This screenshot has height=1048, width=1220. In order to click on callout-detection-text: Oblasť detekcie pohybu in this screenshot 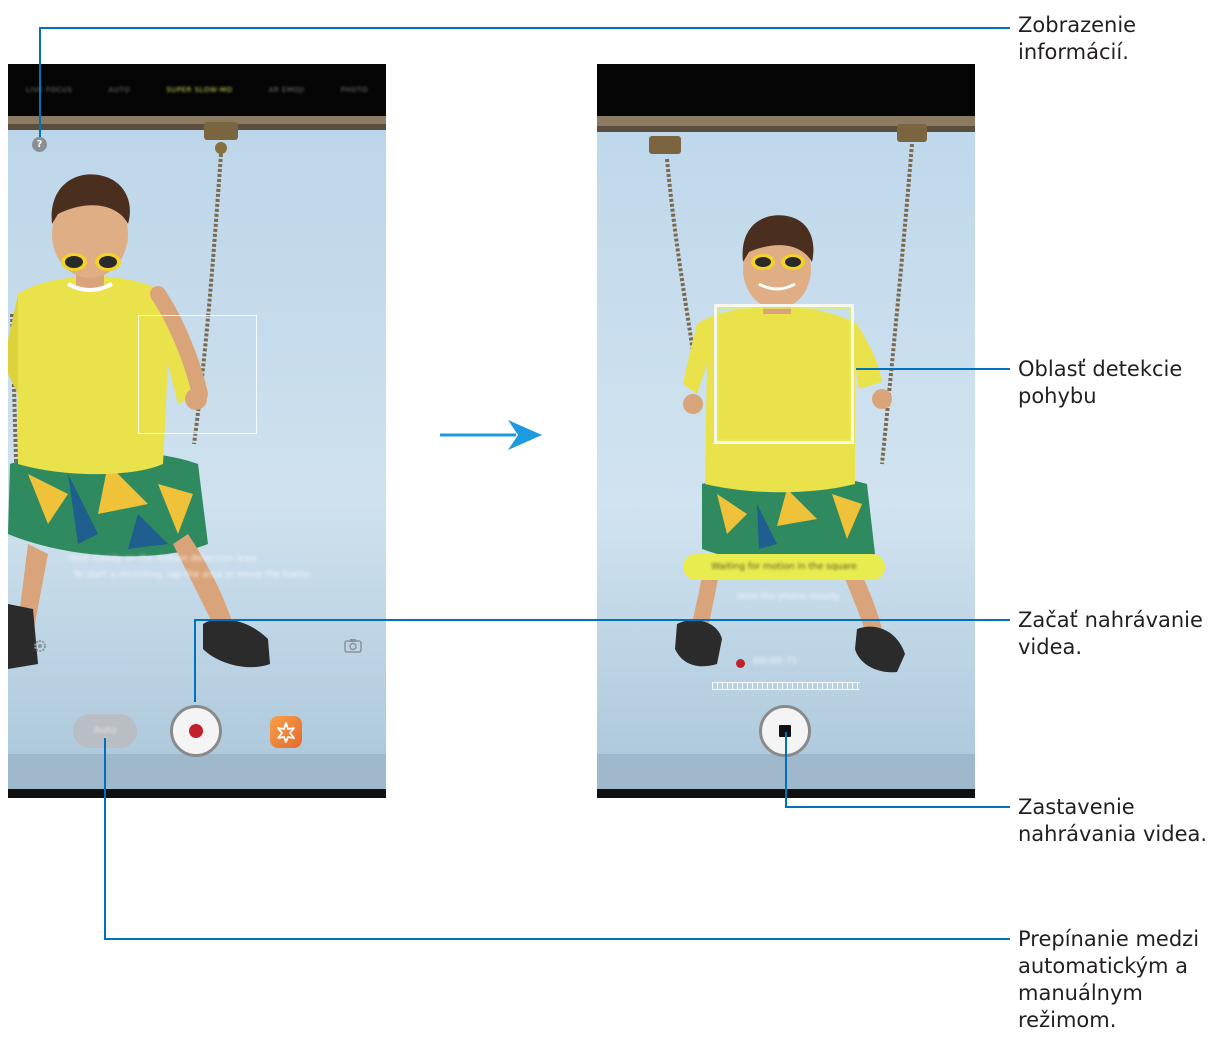, I will do `click(1100, 382)`.